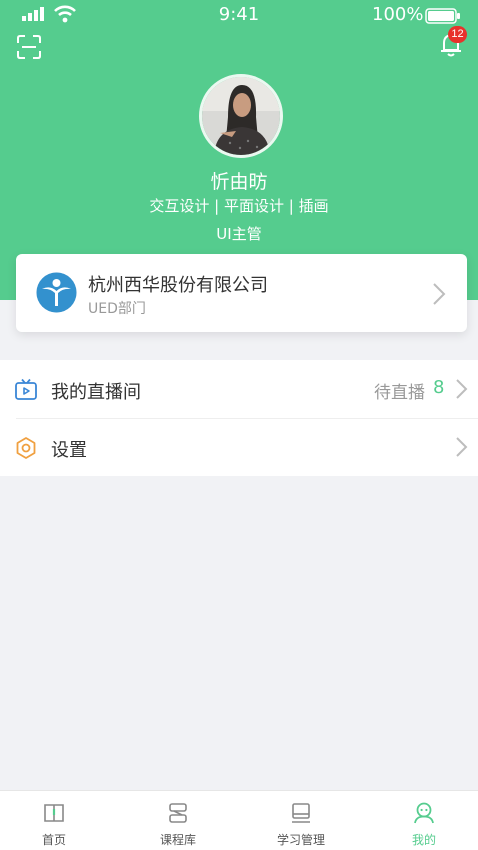  What do you see at coordinates (26, 389) in the screenshot?
I see `live-tv-icon` at bounding box center [26, 389].